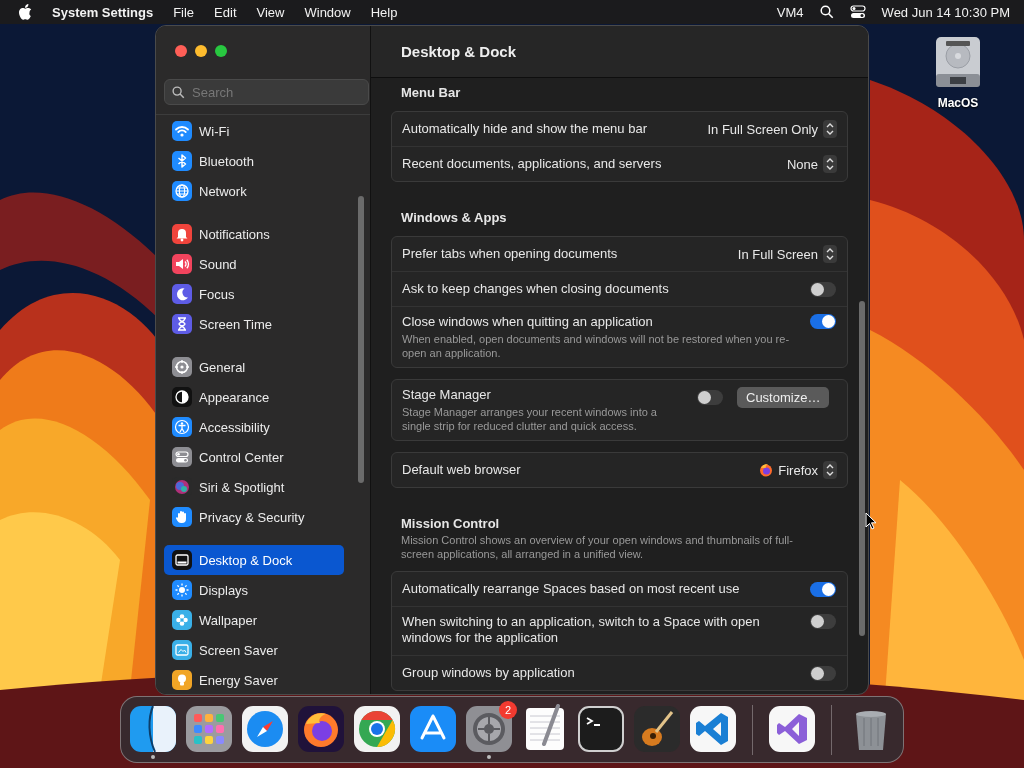  I want to click on screen-icon, so click(182, 650).